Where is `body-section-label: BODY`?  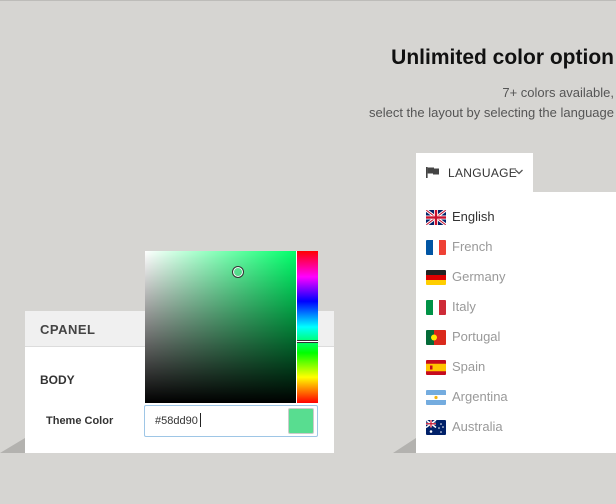
body-section-label: BODY is located at coordinates (57, 380).